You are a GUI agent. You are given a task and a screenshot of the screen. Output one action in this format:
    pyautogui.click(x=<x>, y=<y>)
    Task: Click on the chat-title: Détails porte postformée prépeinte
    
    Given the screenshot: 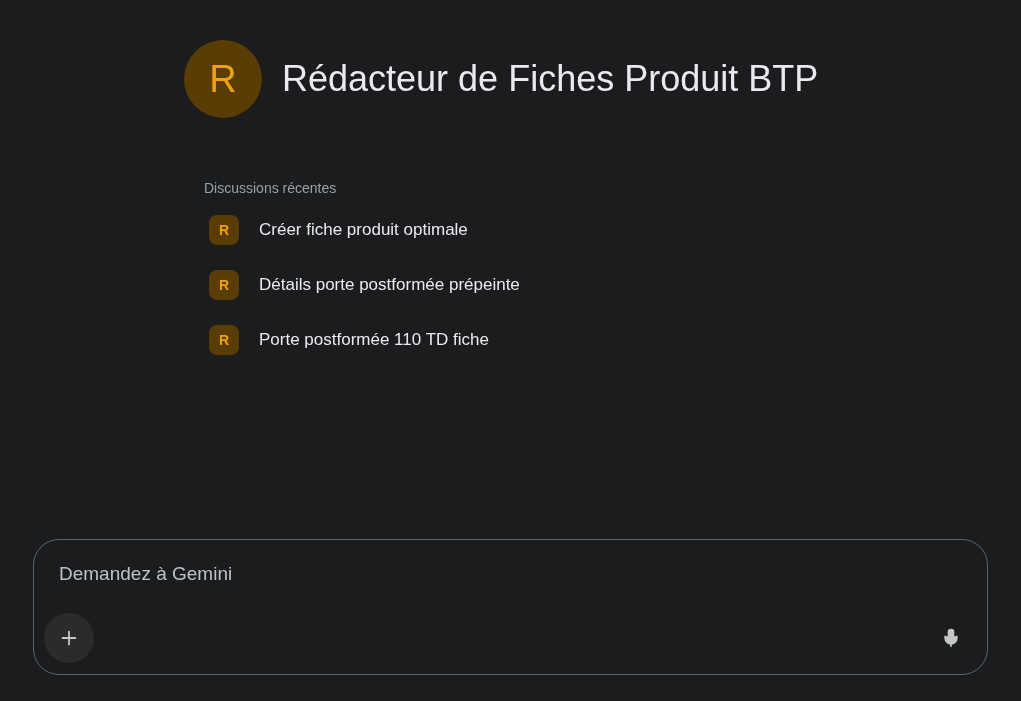 What is the action you would take?
    pyautogui.click(x=389, y=285)
    